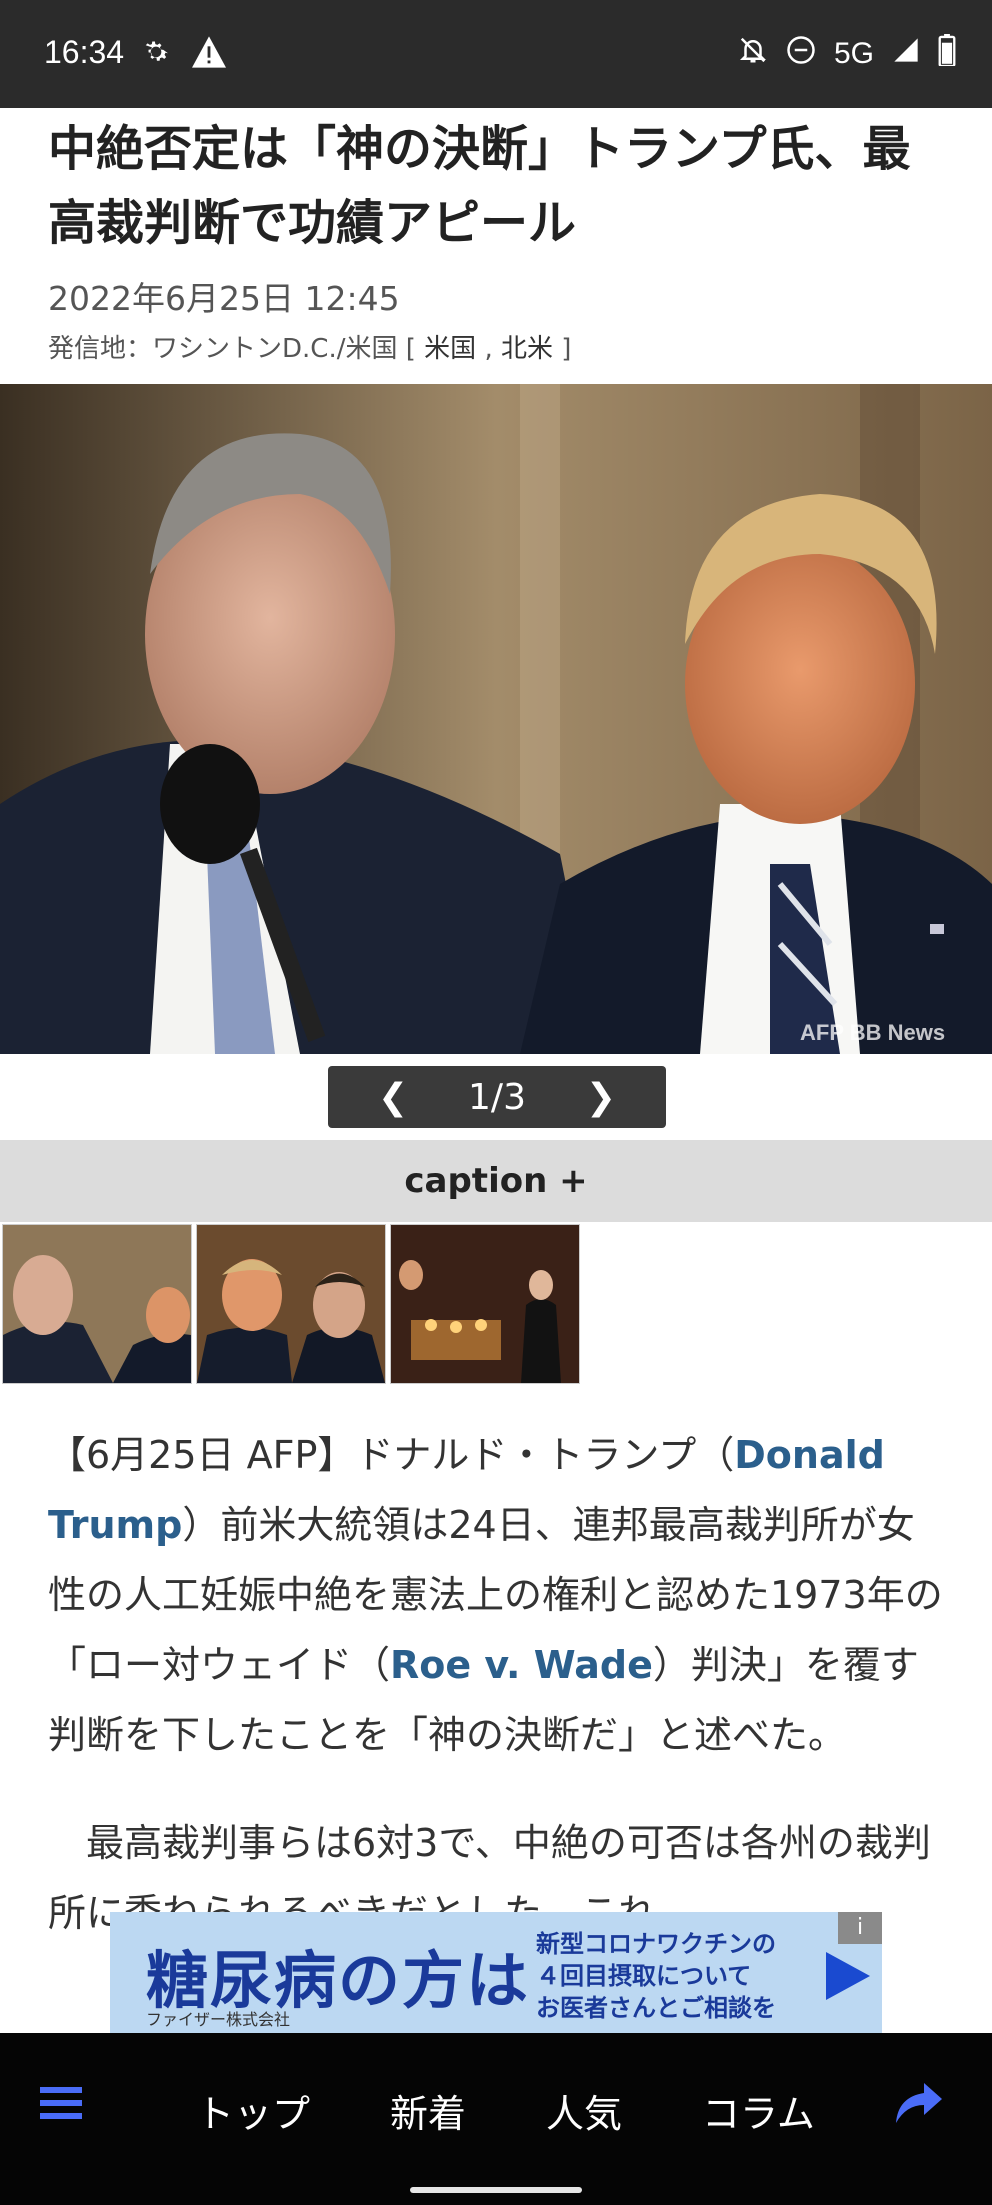 The width and height of the screenshot is (992, 2205). I want to click on warning-icon, so click(209, 54).